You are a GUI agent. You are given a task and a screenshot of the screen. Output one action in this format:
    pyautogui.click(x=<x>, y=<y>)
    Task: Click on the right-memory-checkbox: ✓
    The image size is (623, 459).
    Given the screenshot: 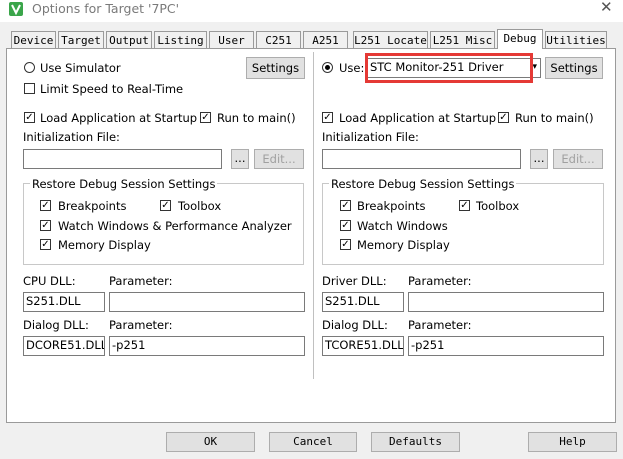 What is the action you would take?
    pyautogui.click(x=345, y=244)
    